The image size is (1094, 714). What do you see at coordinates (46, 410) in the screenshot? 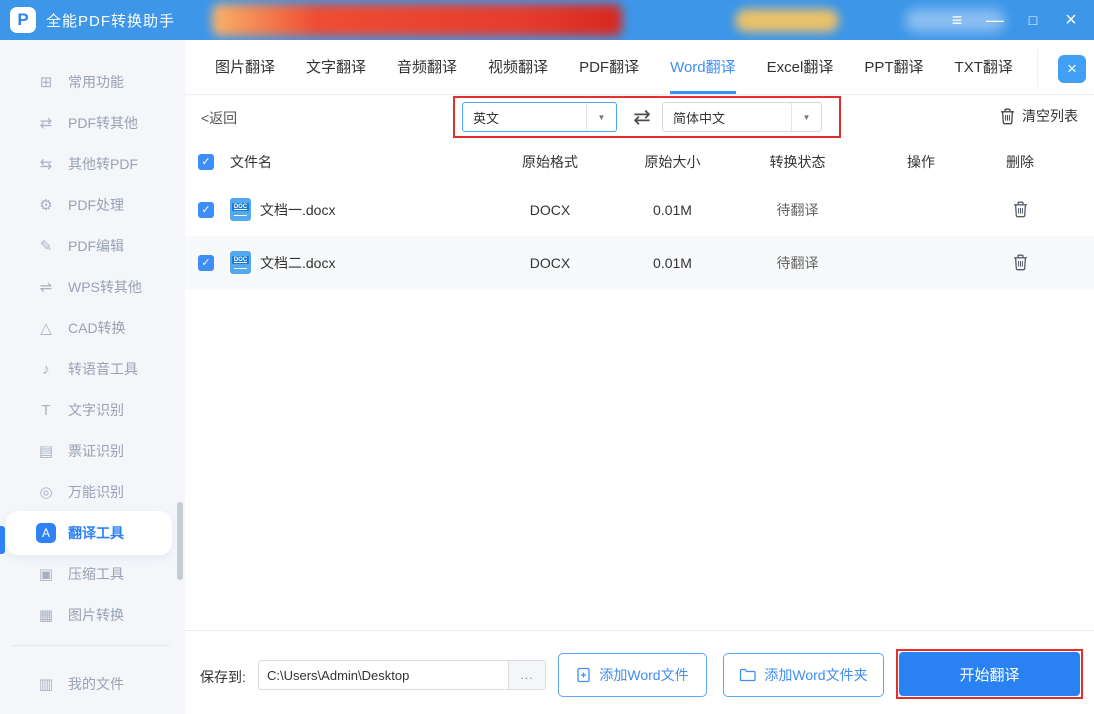
I see `text-ocr-icon: T` at bounding box center [46, 410].